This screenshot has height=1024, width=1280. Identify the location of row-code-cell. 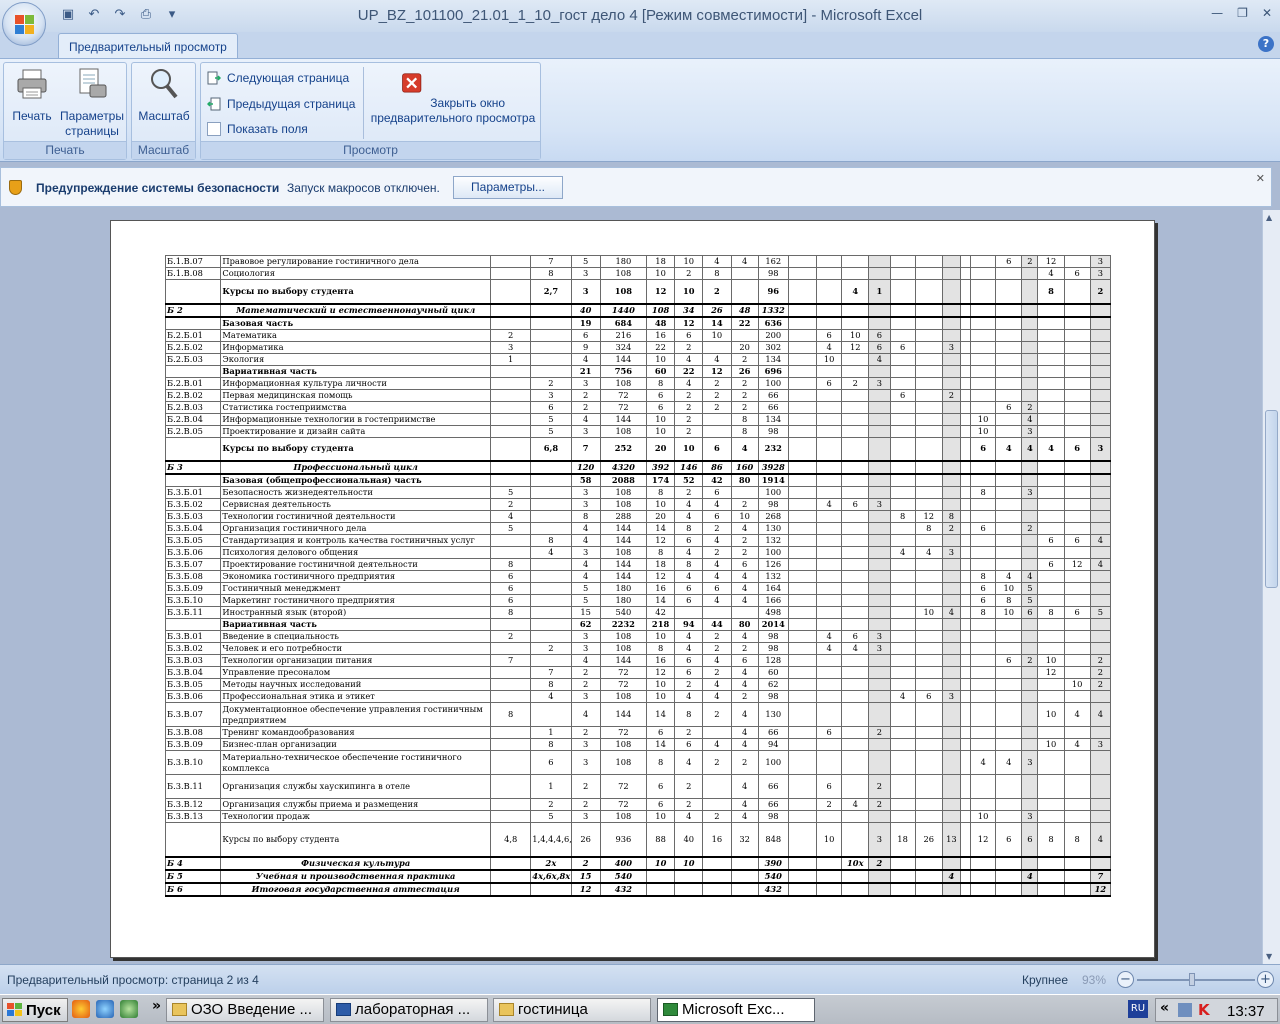
(193, 480).